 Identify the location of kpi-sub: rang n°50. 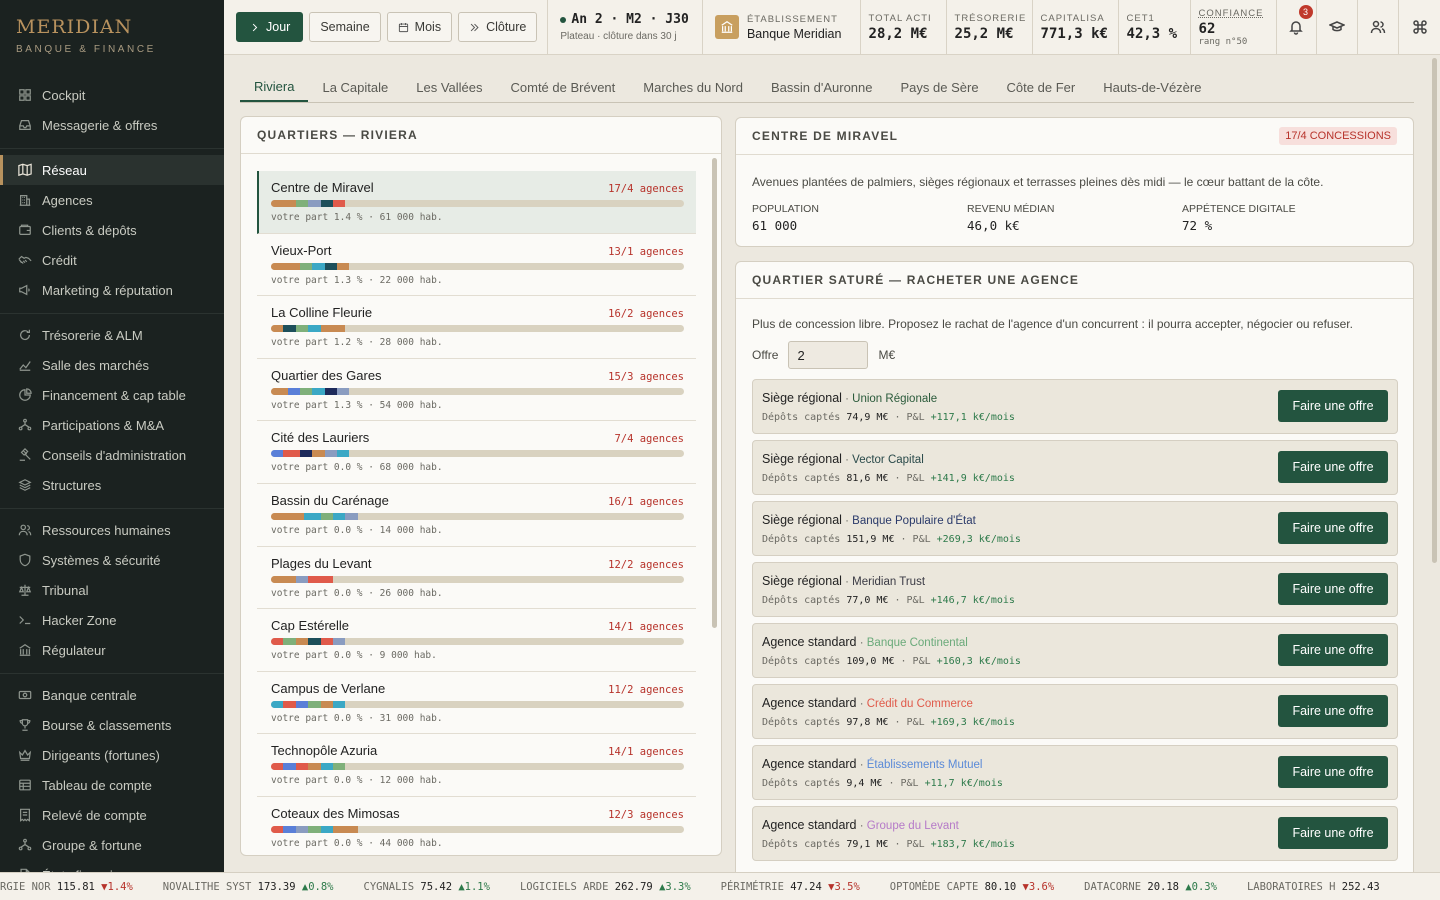
(1223, 41).